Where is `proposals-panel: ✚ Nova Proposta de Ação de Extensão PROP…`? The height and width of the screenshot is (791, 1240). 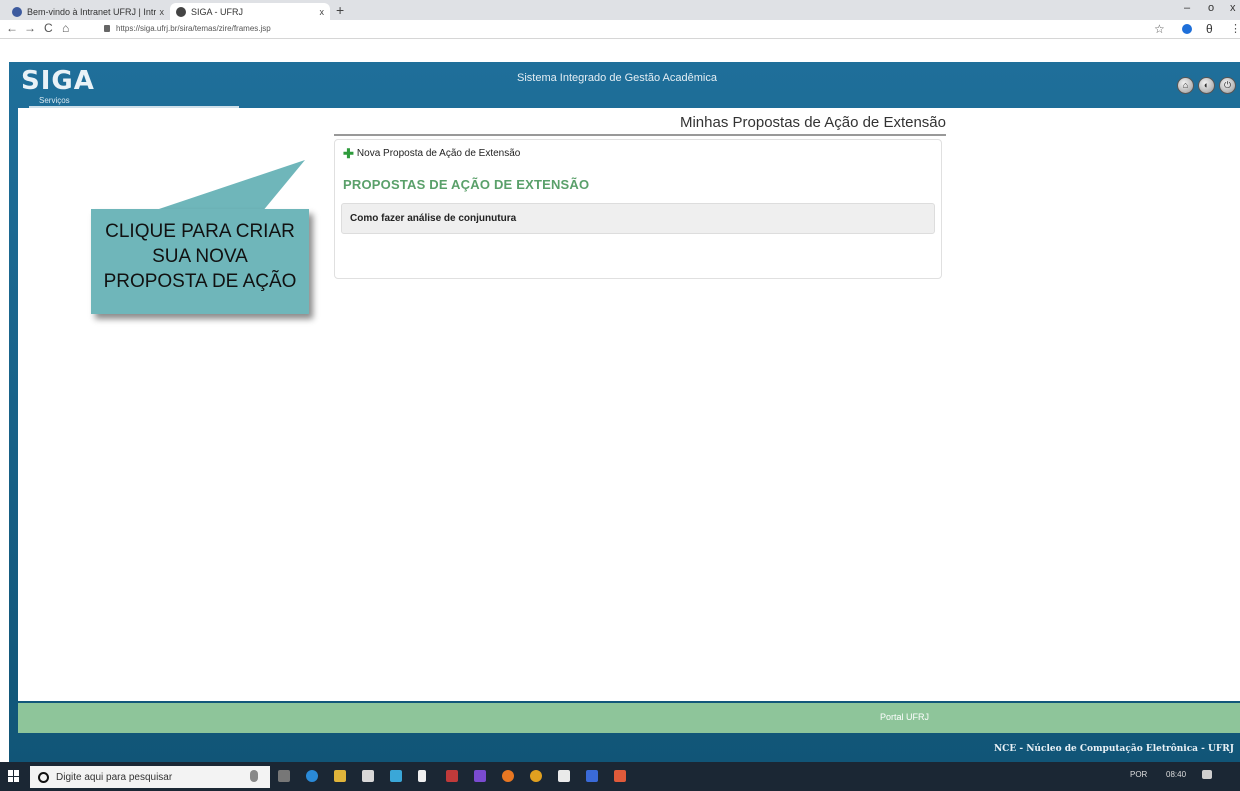
proposals-panel: ✚ Nova Proposta de Ação de Extensão PROP… is located at coordinates (638, 209).